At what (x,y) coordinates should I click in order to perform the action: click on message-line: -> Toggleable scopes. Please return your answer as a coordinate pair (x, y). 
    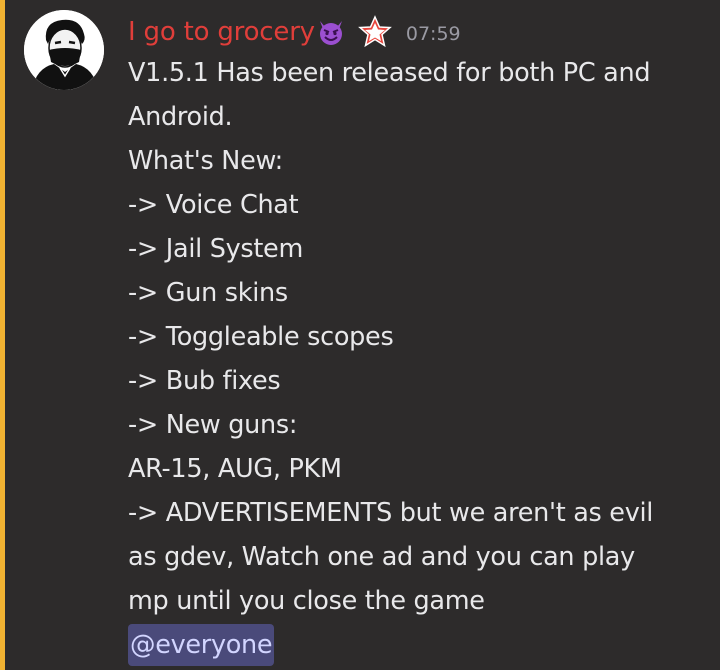
    Looking at the image, I should click on (261, 337).